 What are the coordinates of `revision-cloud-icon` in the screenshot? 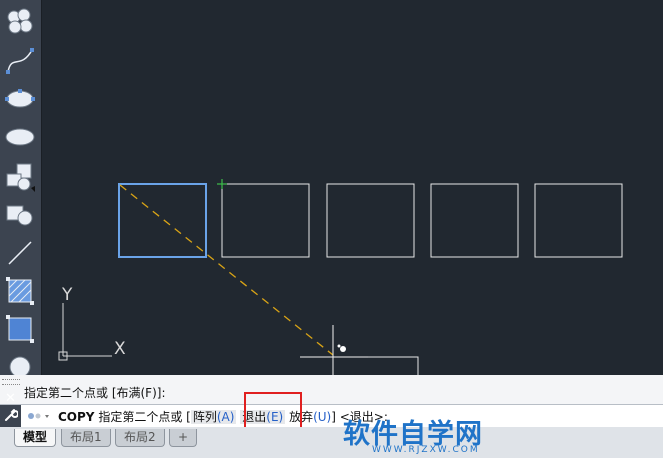 It's located at (20, 22).